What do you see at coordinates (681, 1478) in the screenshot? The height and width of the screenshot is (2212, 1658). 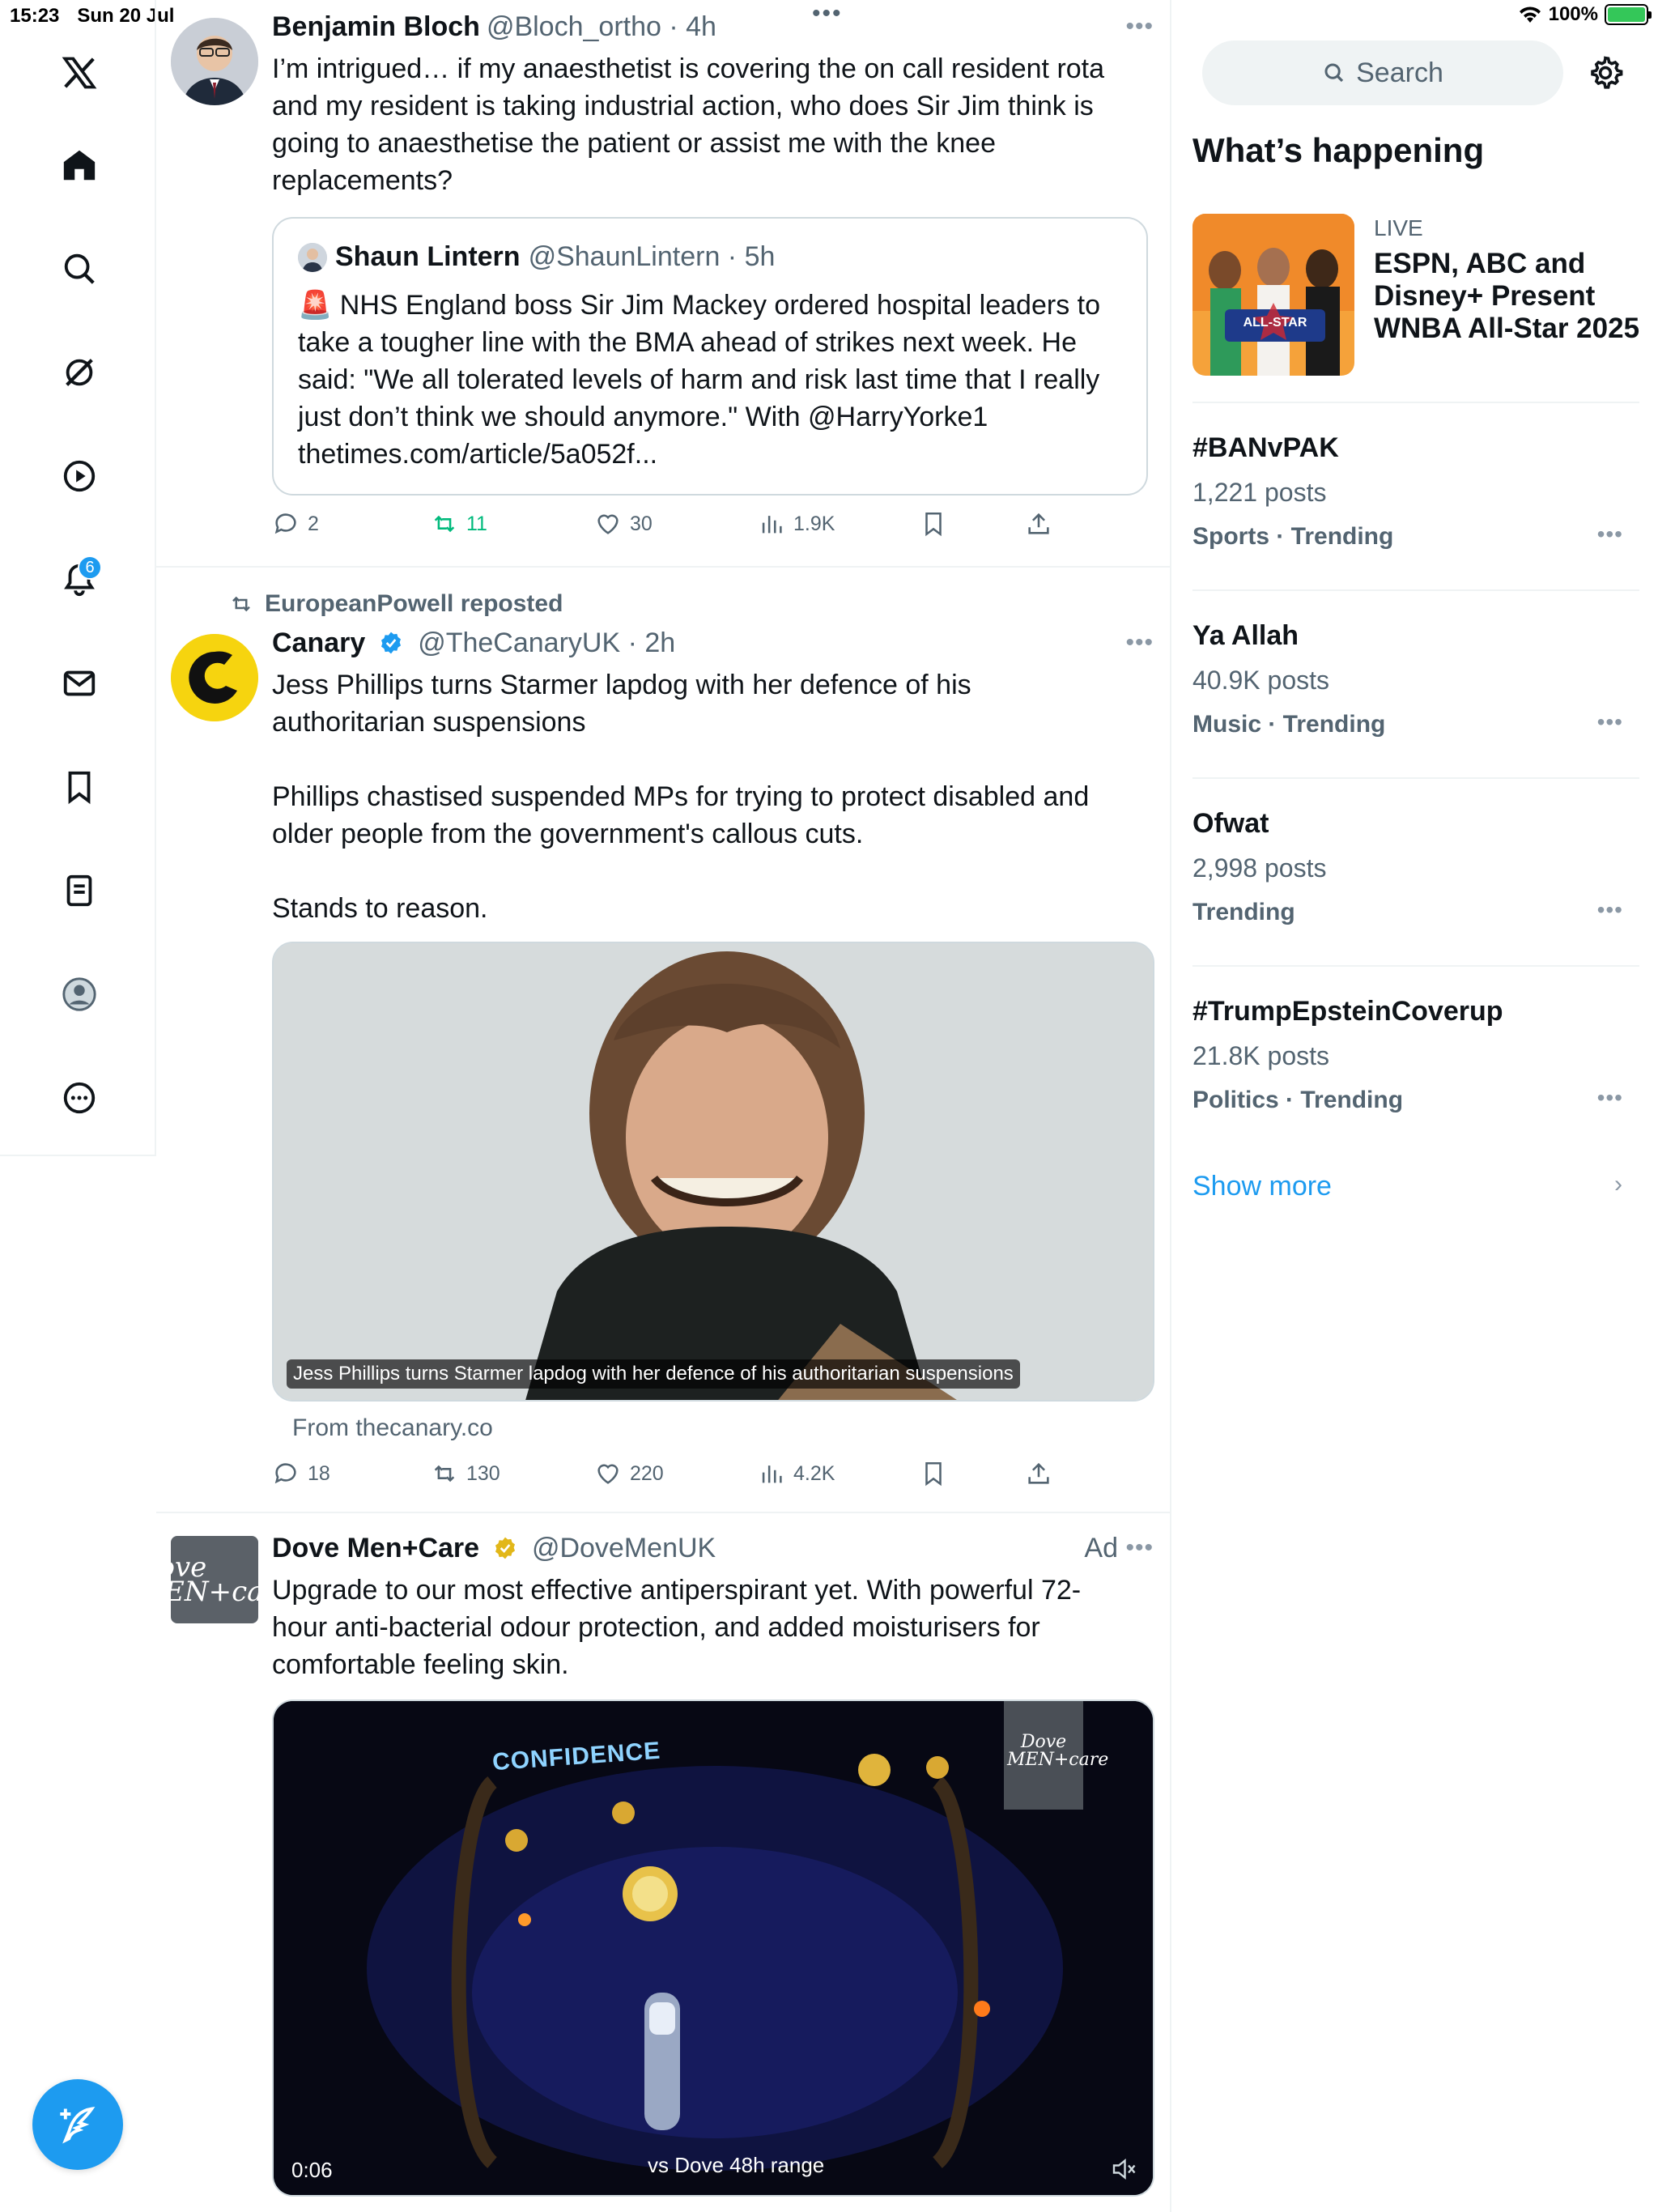 I see `post-actions: 18 130 220 4.2K` at bounding box center [681, 1478].